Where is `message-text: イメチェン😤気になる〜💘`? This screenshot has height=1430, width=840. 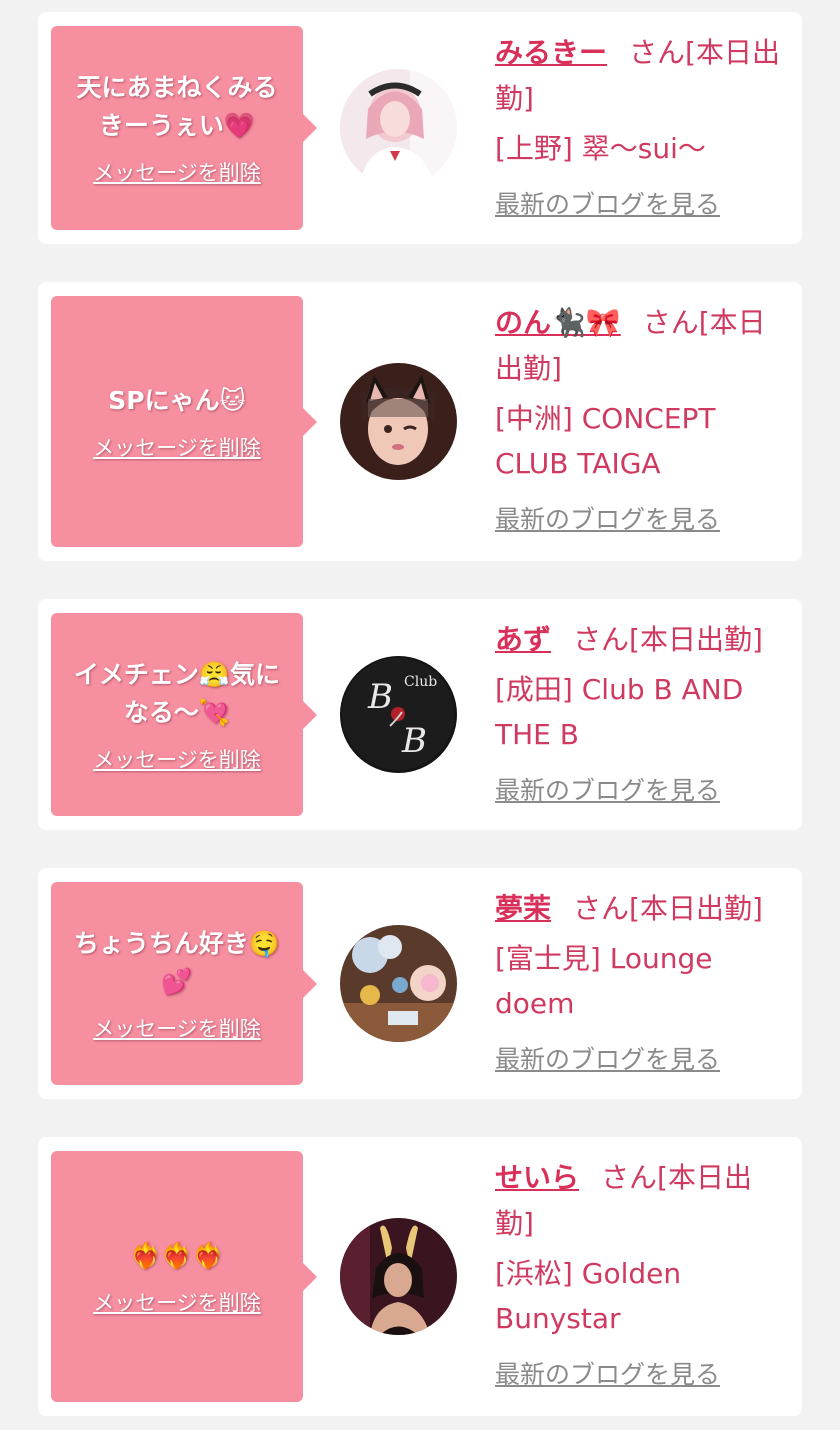 message-text: イメチェン😤気になる〜💘 is located at coordinates (177, 693).